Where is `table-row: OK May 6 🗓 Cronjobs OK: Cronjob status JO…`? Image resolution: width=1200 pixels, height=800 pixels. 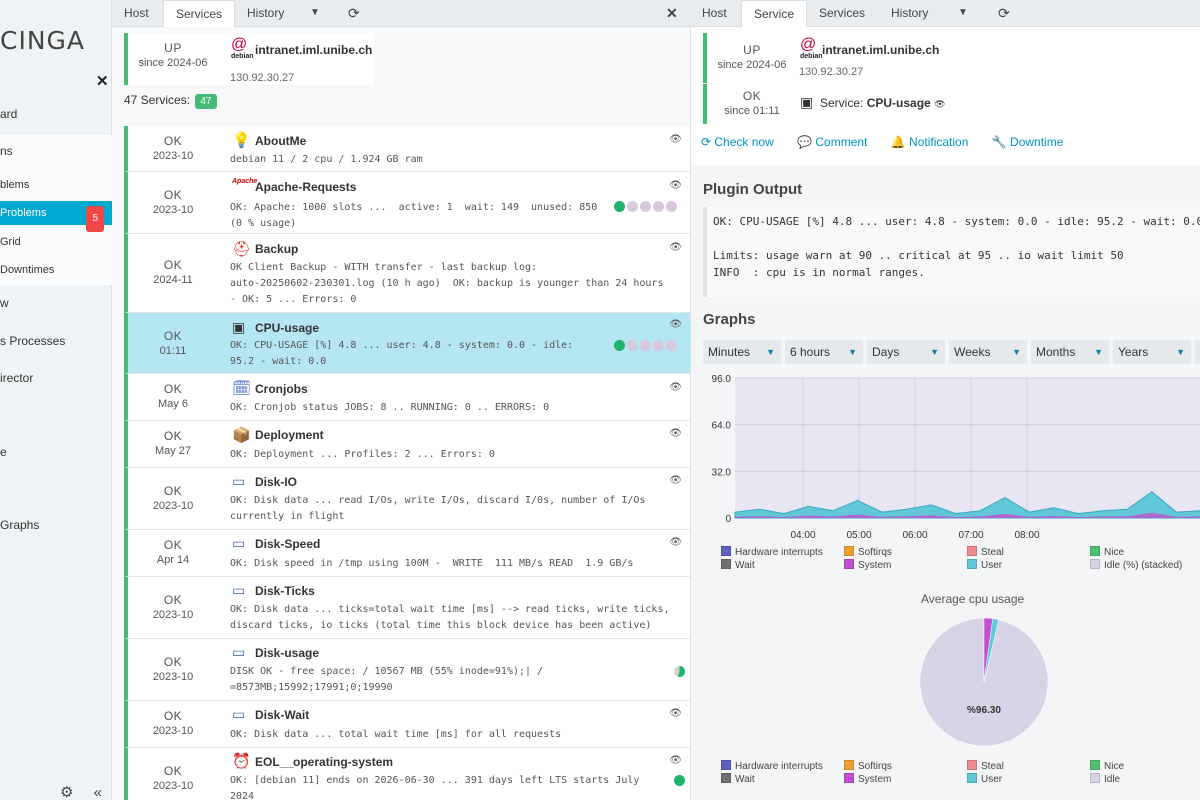 table-row: OK May 6 🗓 Cronjobs OK: Cronjob status JO… is located at coordinates (407, 397).